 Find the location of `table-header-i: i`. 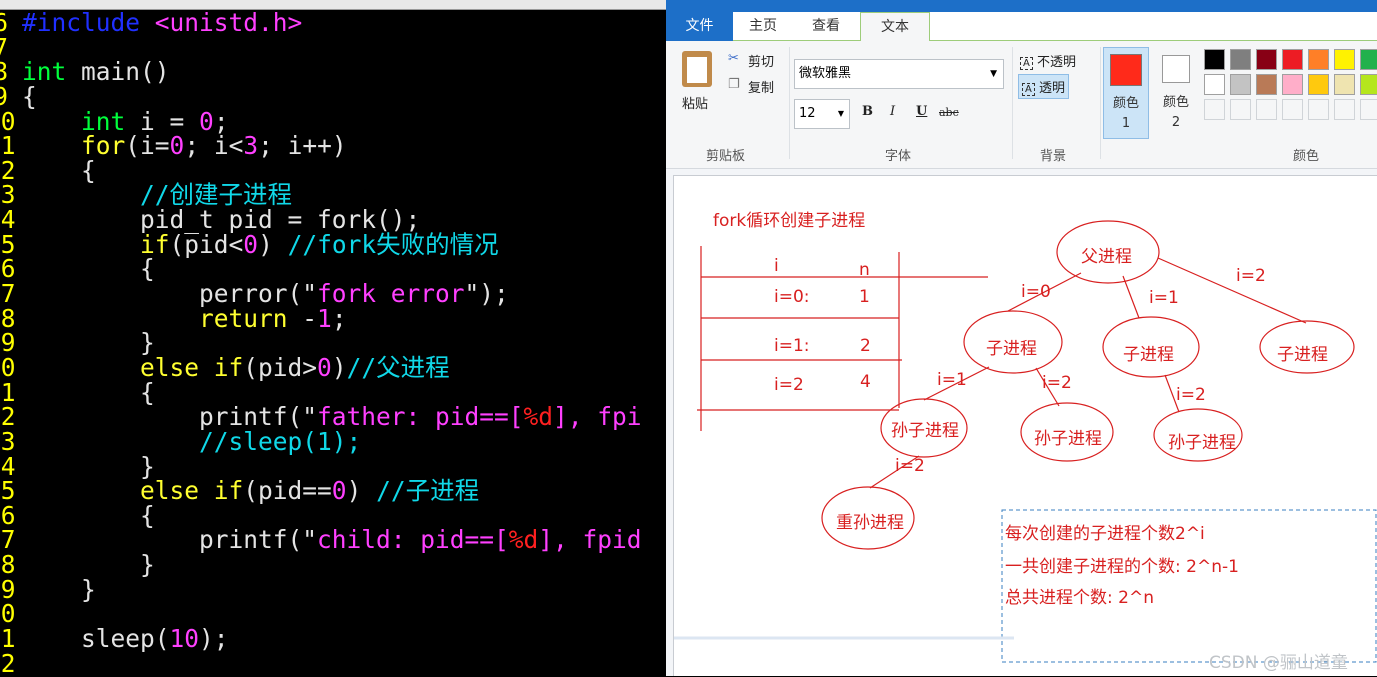

table-header-i: i is located at coordinates (776, 266).